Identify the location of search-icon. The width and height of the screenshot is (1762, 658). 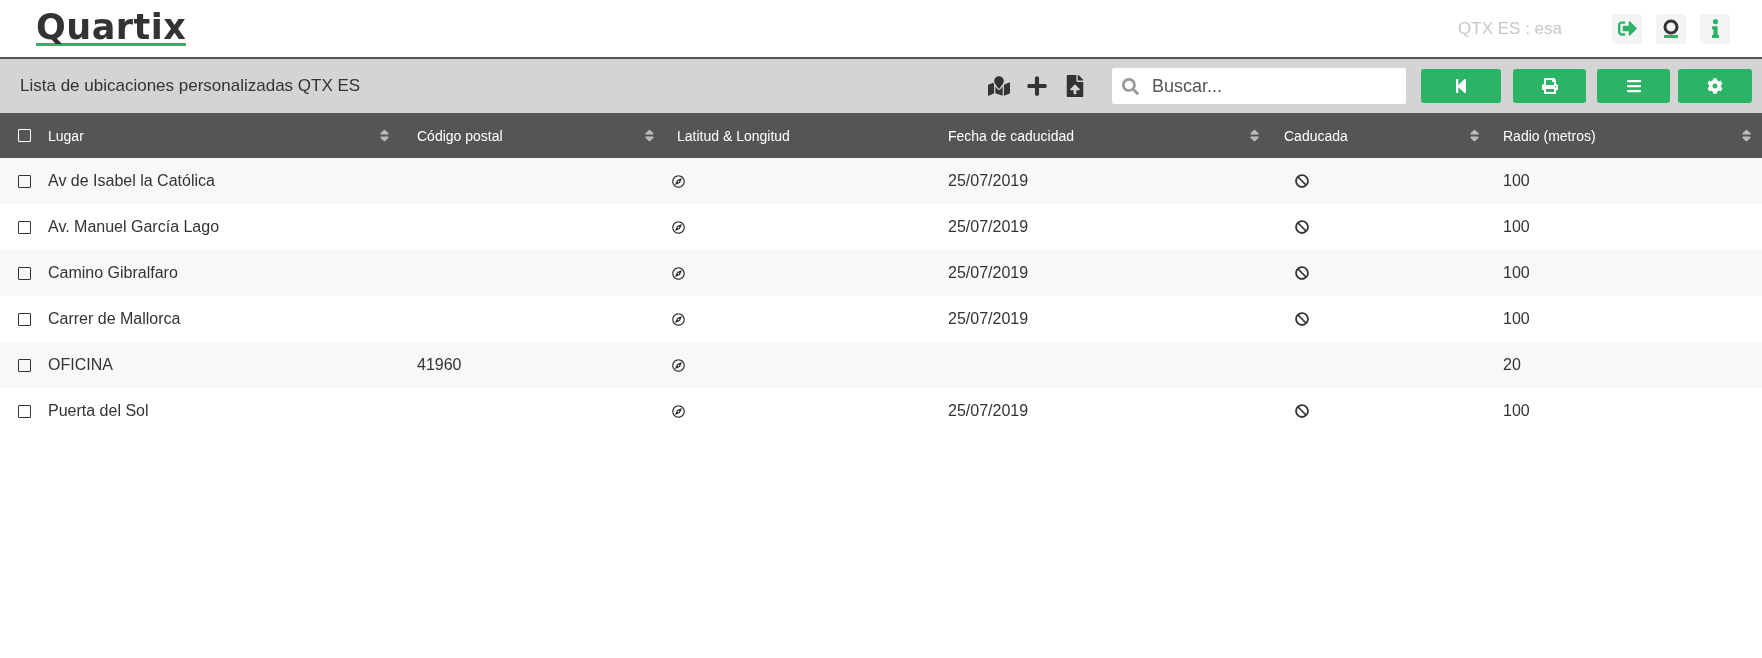
(1130, 86).